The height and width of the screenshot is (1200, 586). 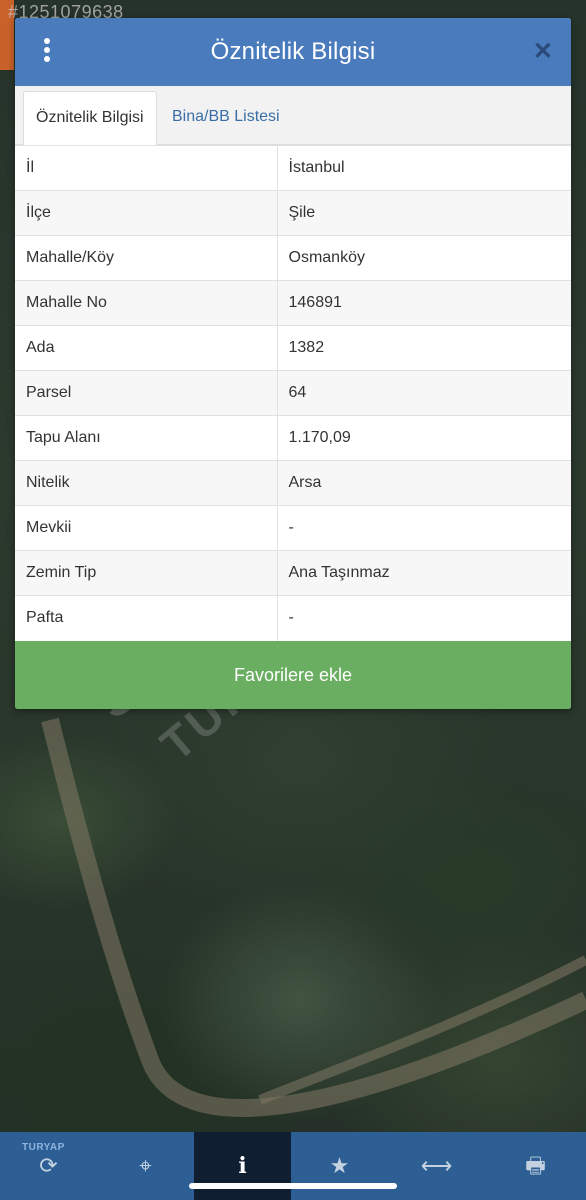 I want to click on add-to-favorites-button: Favorilere ekle, so click(x=293, y=674).